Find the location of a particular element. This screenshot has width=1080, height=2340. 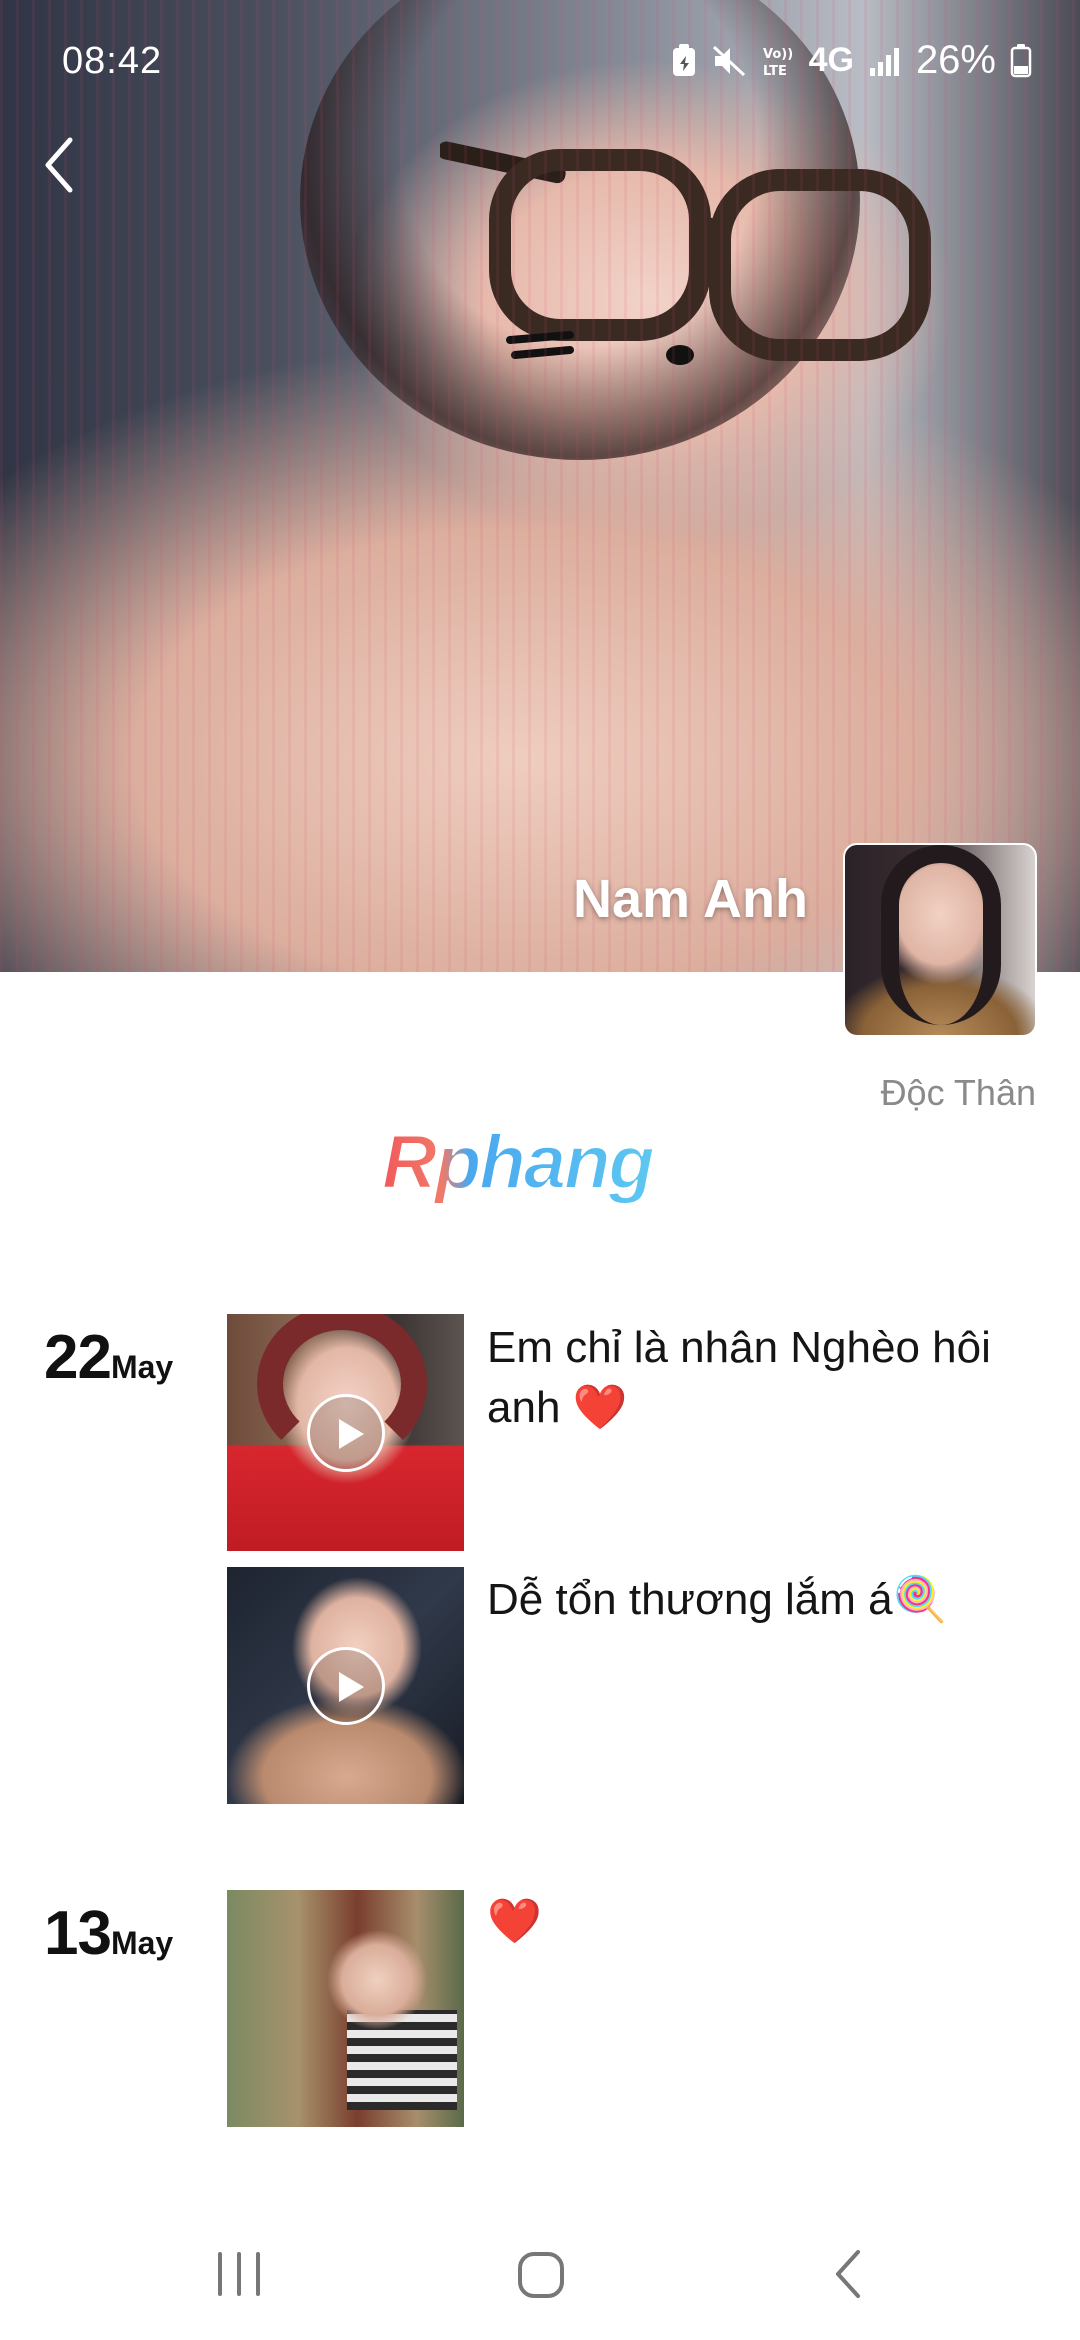

svg-text: Rphang is located at coordinates (518, 1162).